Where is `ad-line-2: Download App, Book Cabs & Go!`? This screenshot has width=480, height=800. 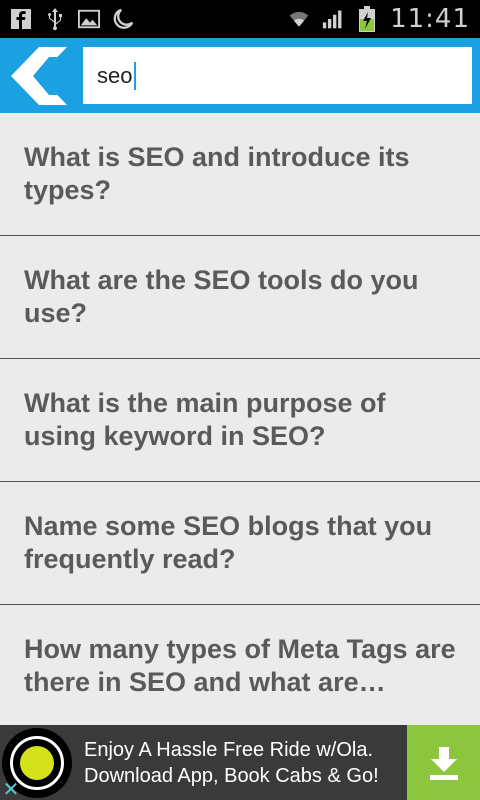 ad-line-2: Download App, Book Cabs & Go! is located at coordinates (231, 775).